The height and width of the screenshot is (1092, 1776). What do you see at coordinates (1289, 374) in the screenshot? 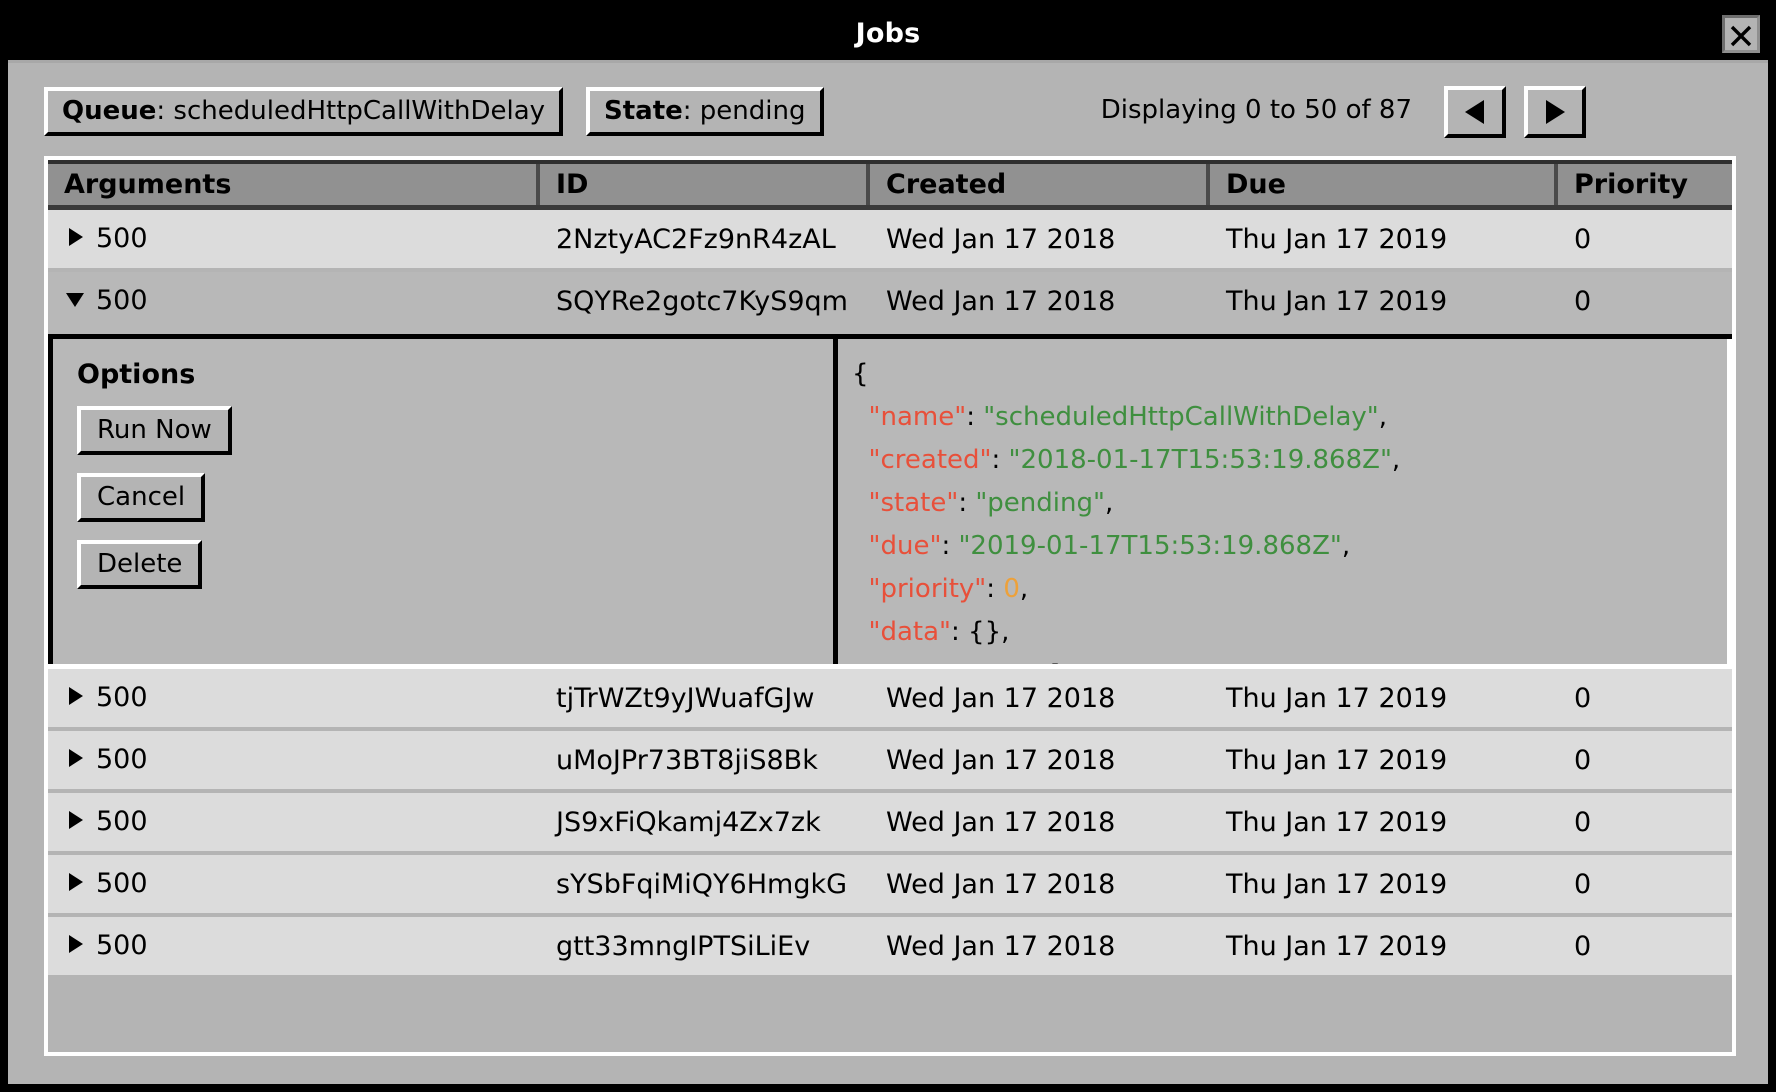
I see `json-line: {` at bounding box center [1289, 374].